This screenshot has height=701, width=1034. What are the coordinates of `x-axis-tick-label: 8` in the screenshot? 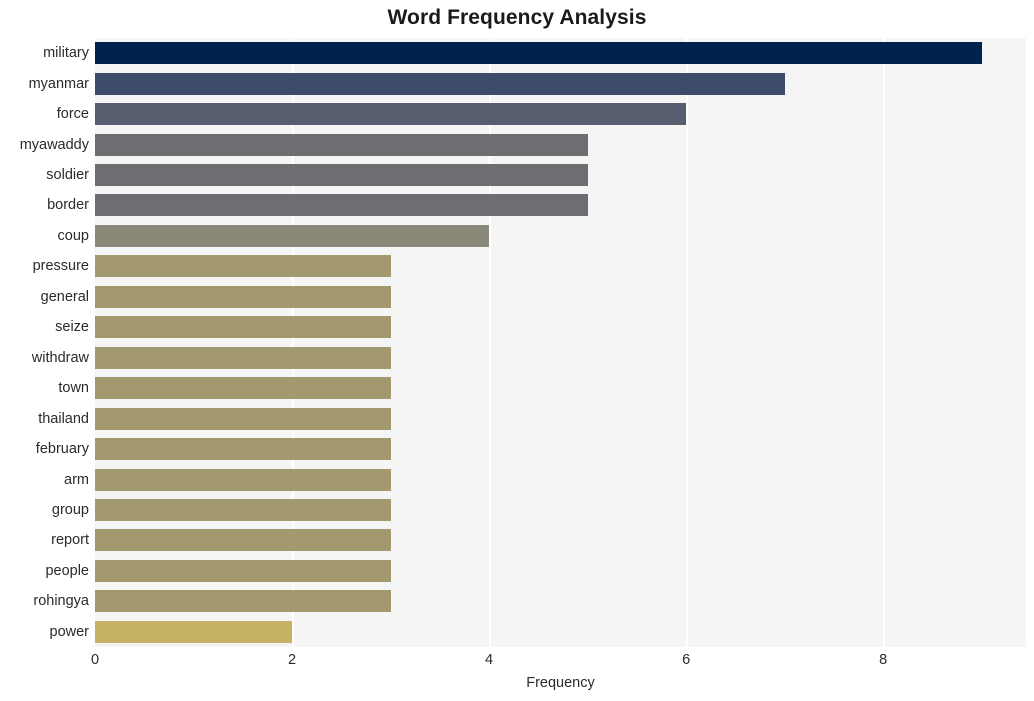 It's located at (883, 660).